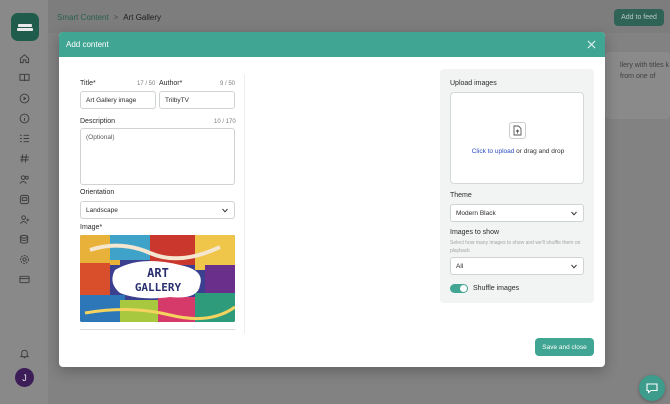  Describe the element at coordinates (476, 213) in the screenshot. I see `theme-value: Modern Black` at that location.